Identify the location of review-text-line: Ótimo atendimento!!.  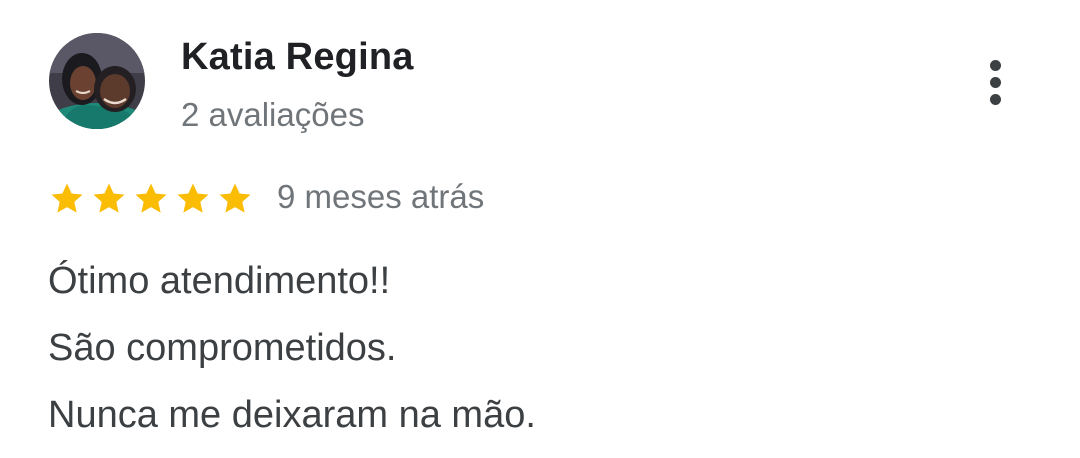
(219, 281).